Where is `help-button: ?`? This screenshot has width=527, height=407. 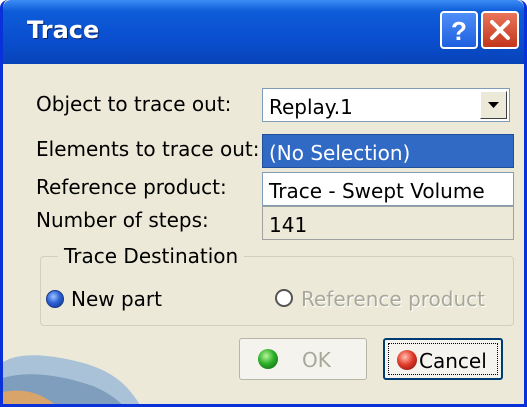 help-button: ? is located at coordinates (459, 30).